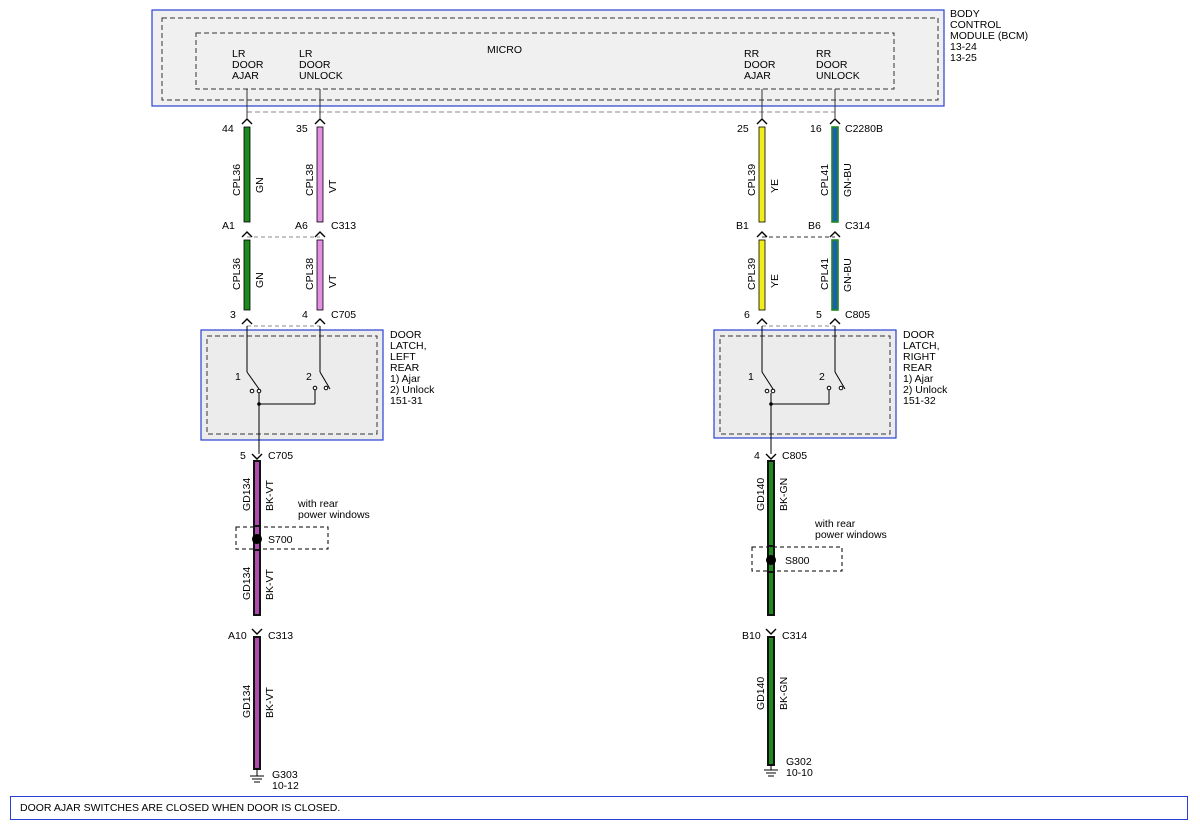 The image size is (1200, 833). I want to click on micro-label: MICRO, so click(504, 50).